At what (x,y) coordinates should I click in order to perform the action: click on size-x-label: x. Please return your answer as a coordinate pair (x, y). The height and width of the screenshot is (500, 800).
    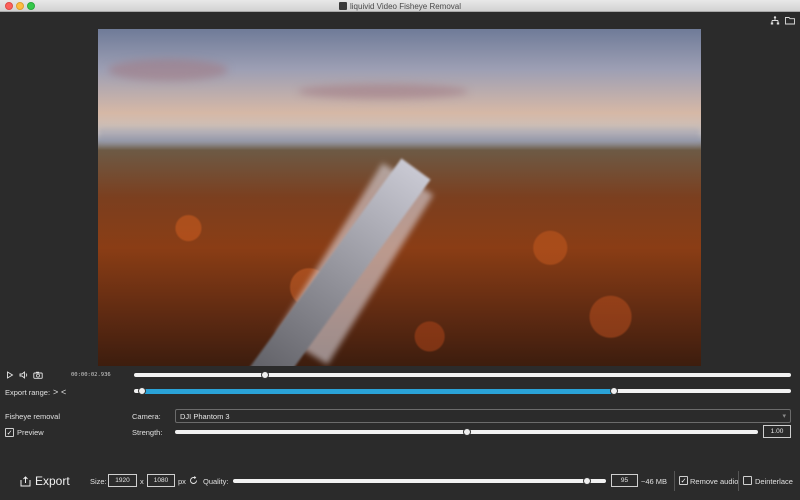
    Looking at the image, I should click on (142, 481).